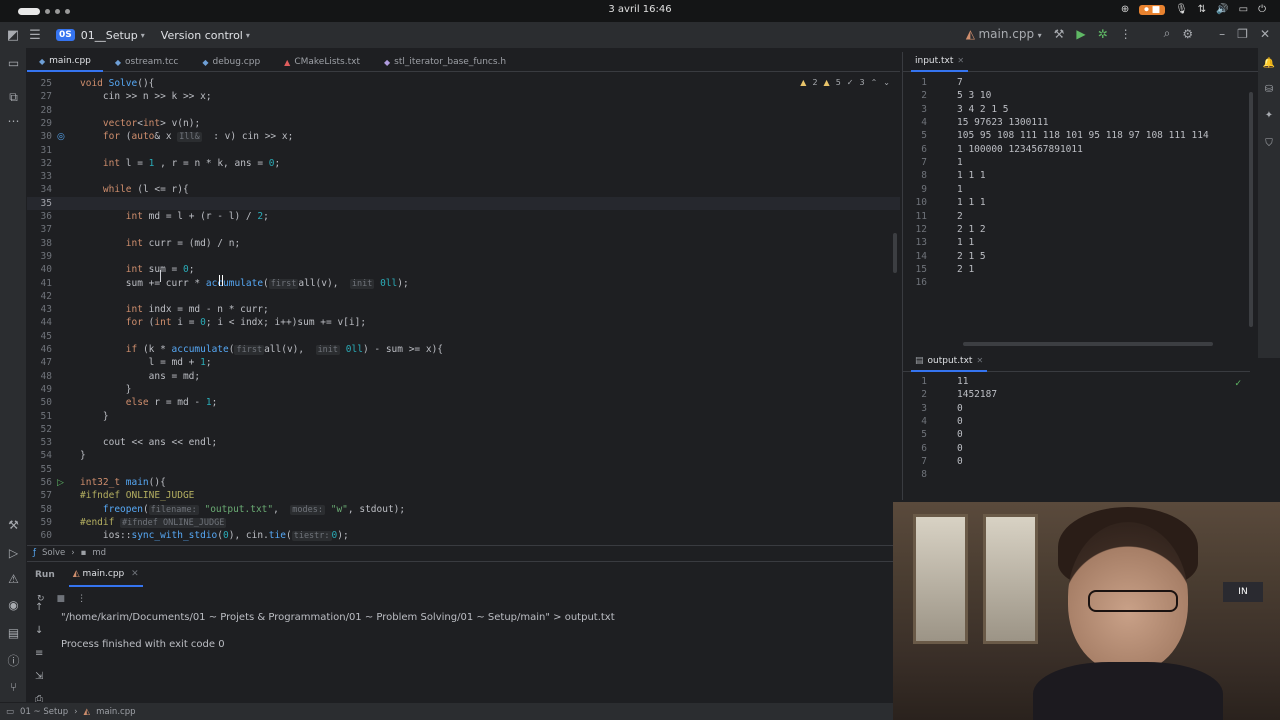 This screenshot has width=1280, height=720. I want to click on line-number: 32, so click(39, 163).